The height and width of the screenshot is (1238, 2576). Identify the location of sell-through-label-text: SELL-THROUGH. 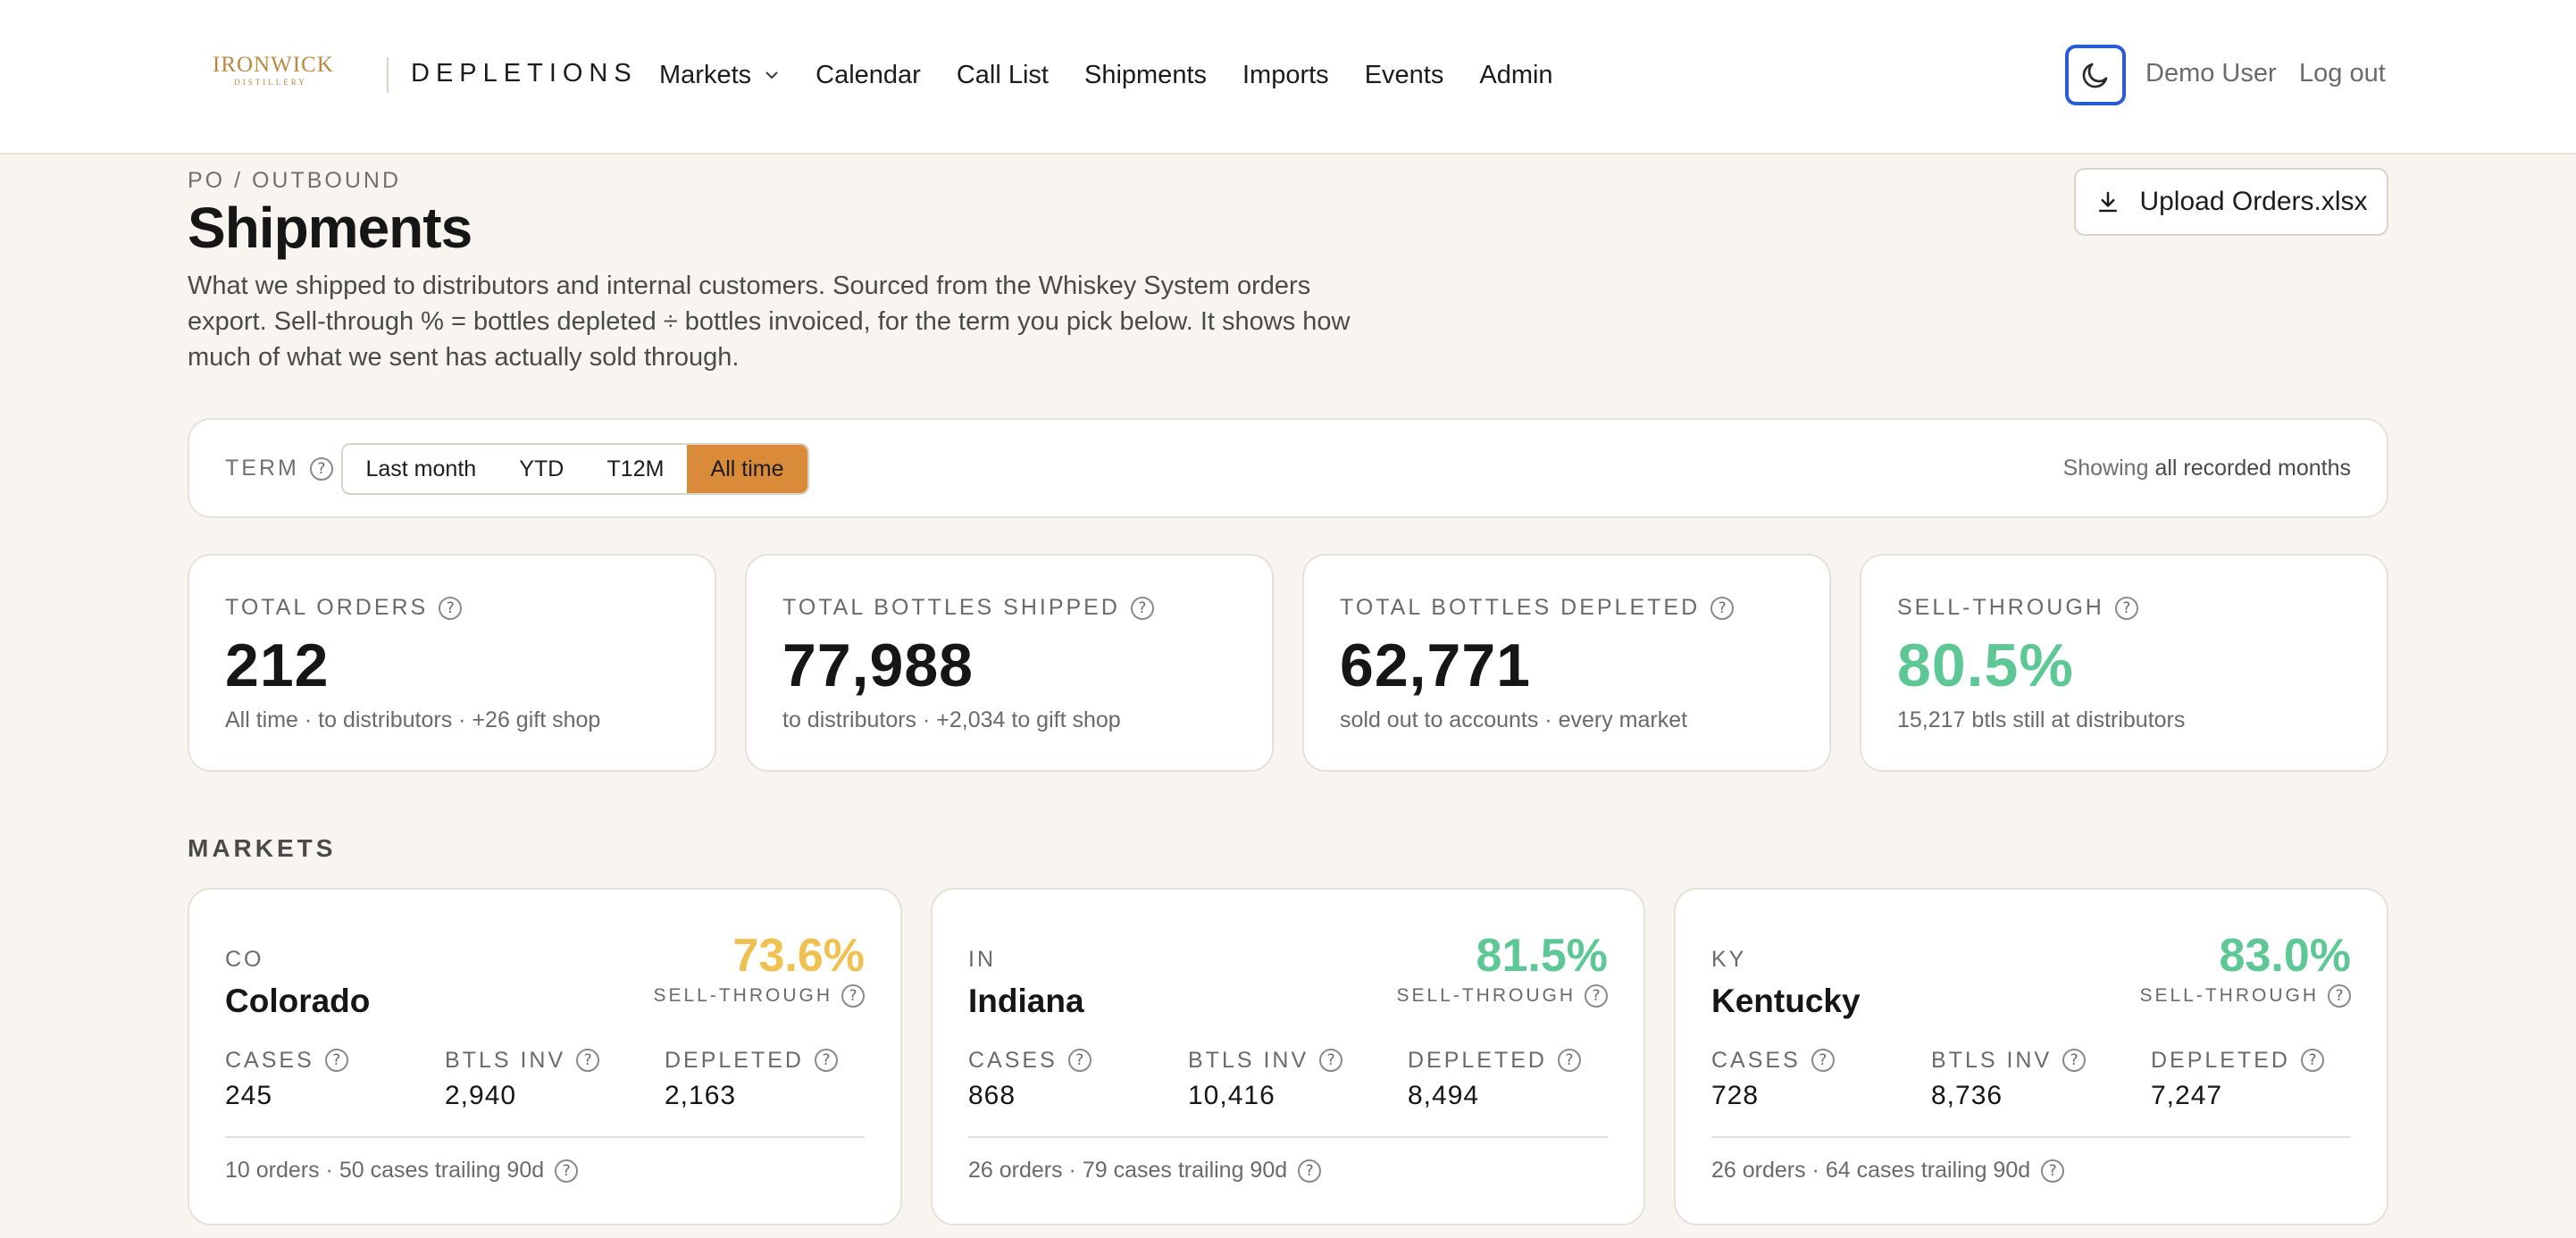
(743, 995).